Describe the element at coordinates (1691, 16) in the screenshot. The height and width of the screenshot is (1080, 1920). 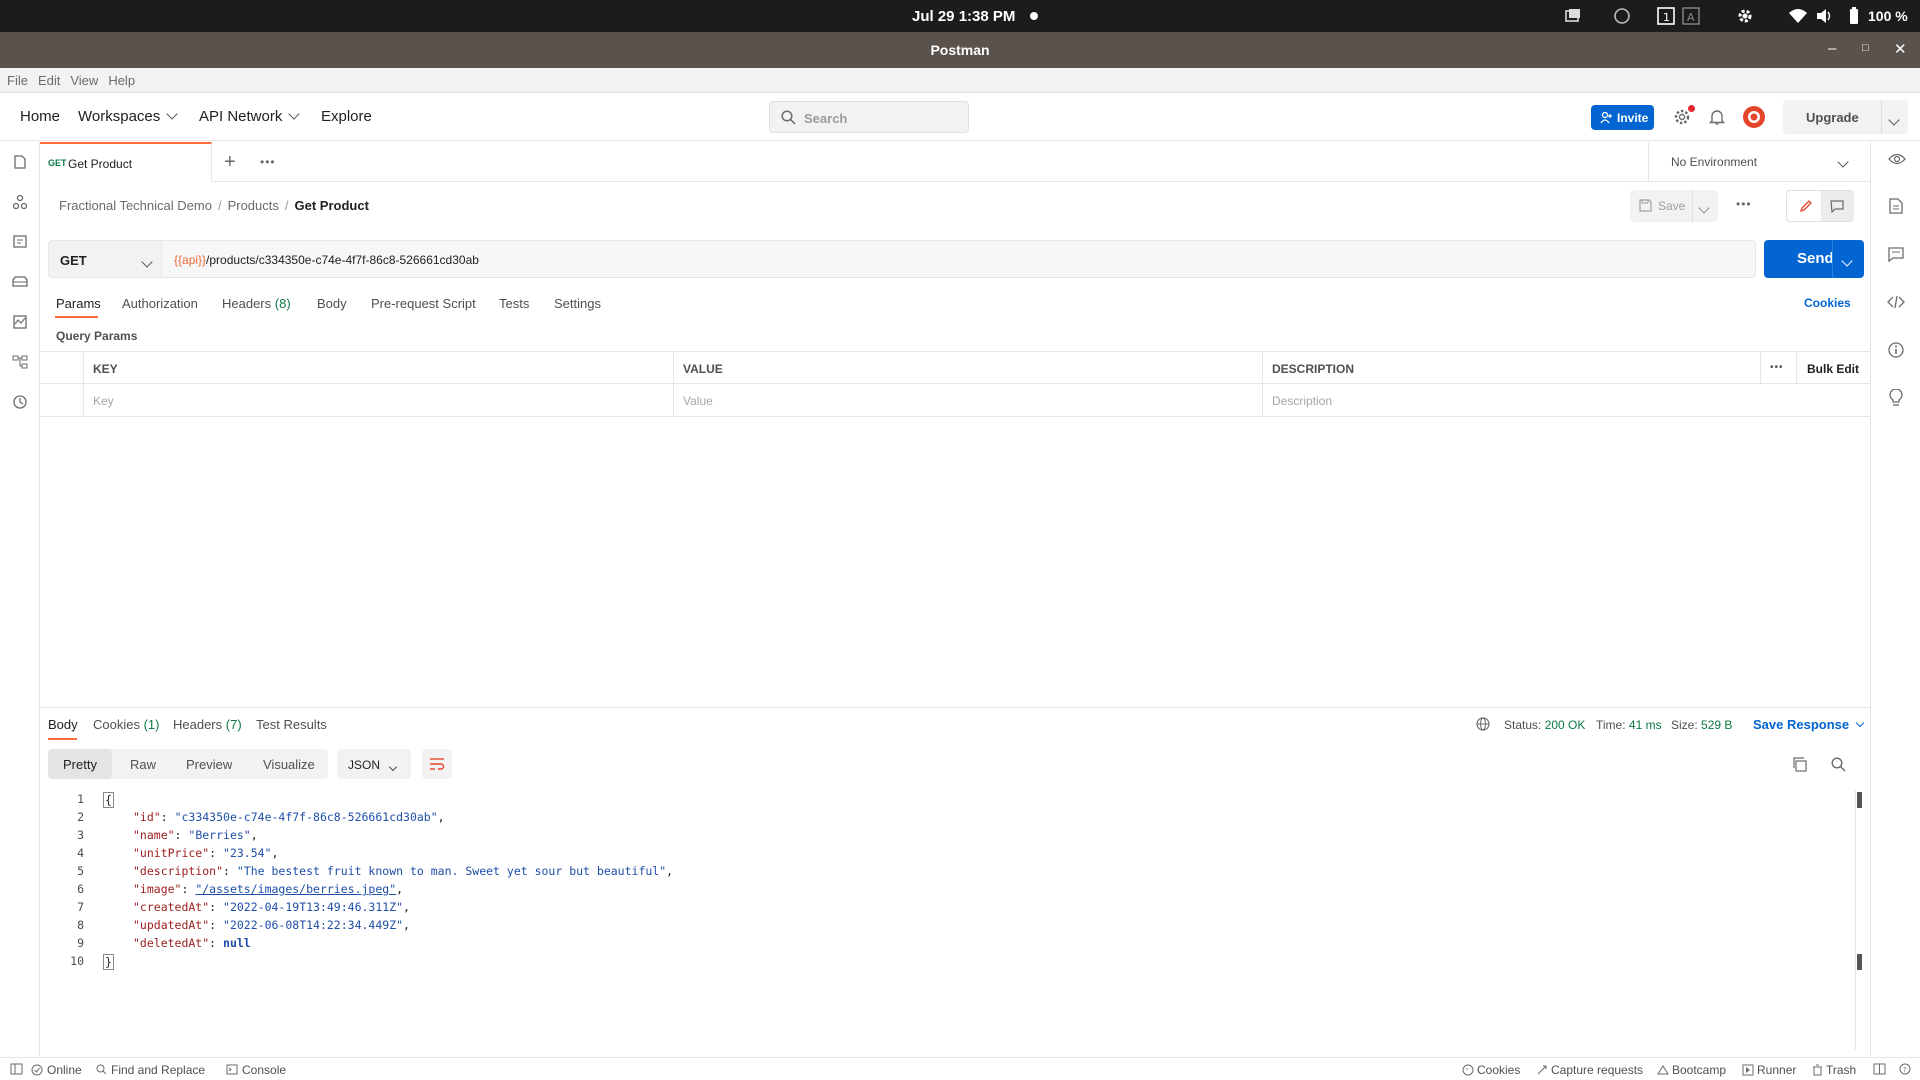
I see `keyboard-layout-icon: A` at that location.